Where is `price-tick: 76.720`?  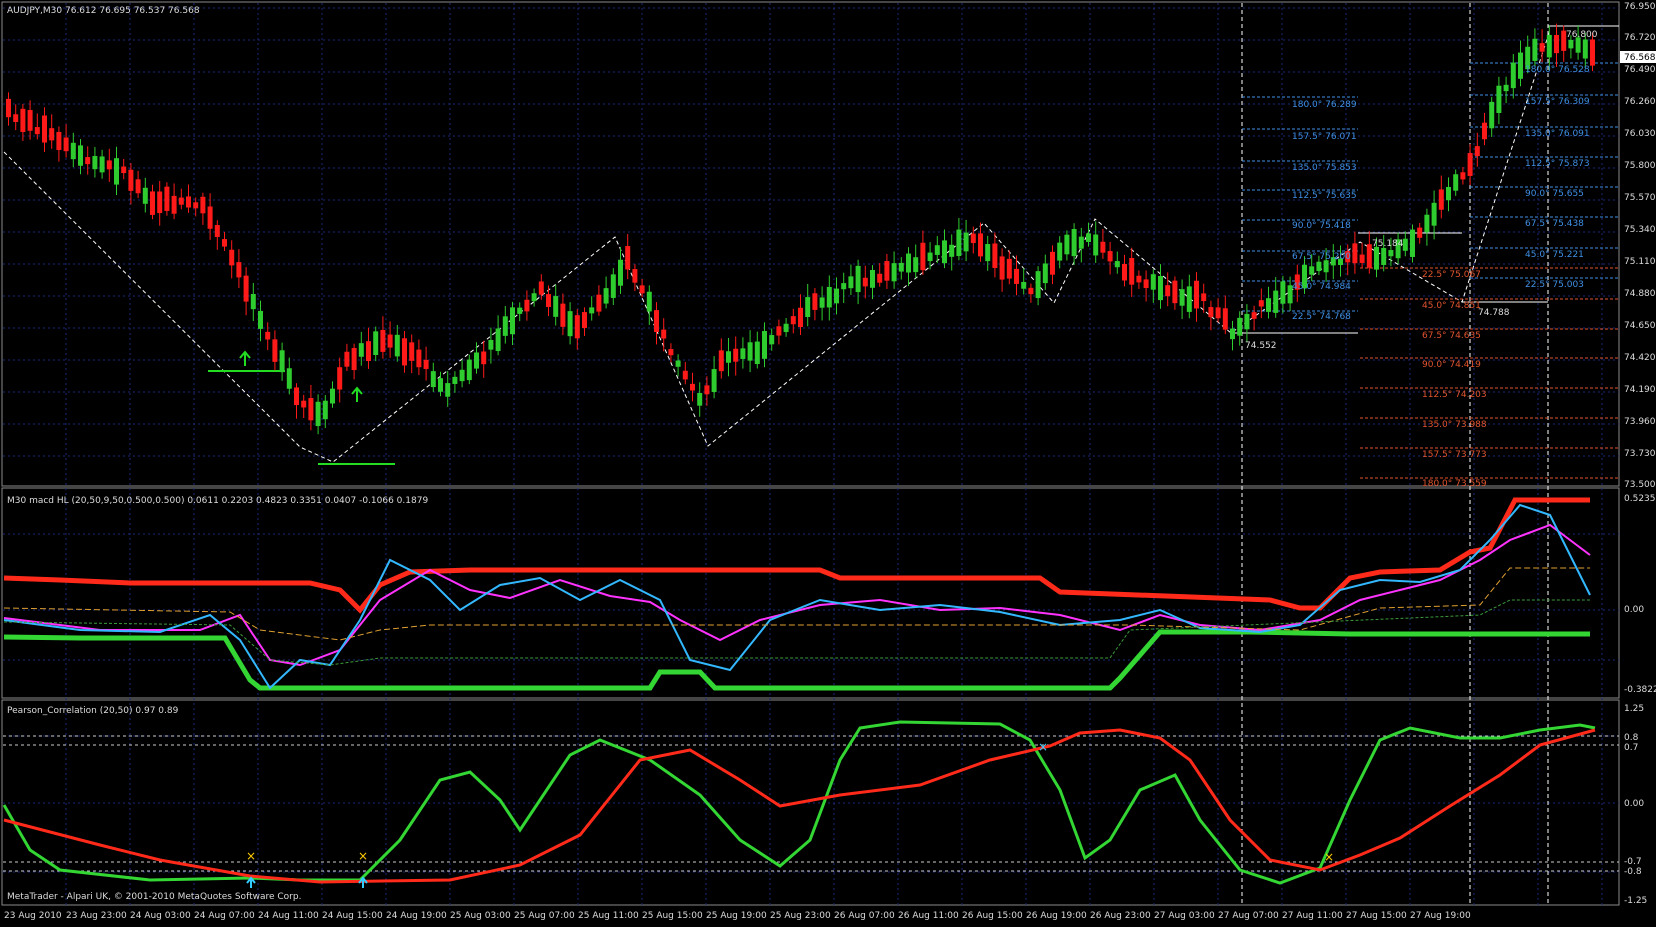 price-tick: 76.720 is located at coordinates (1640, 38).